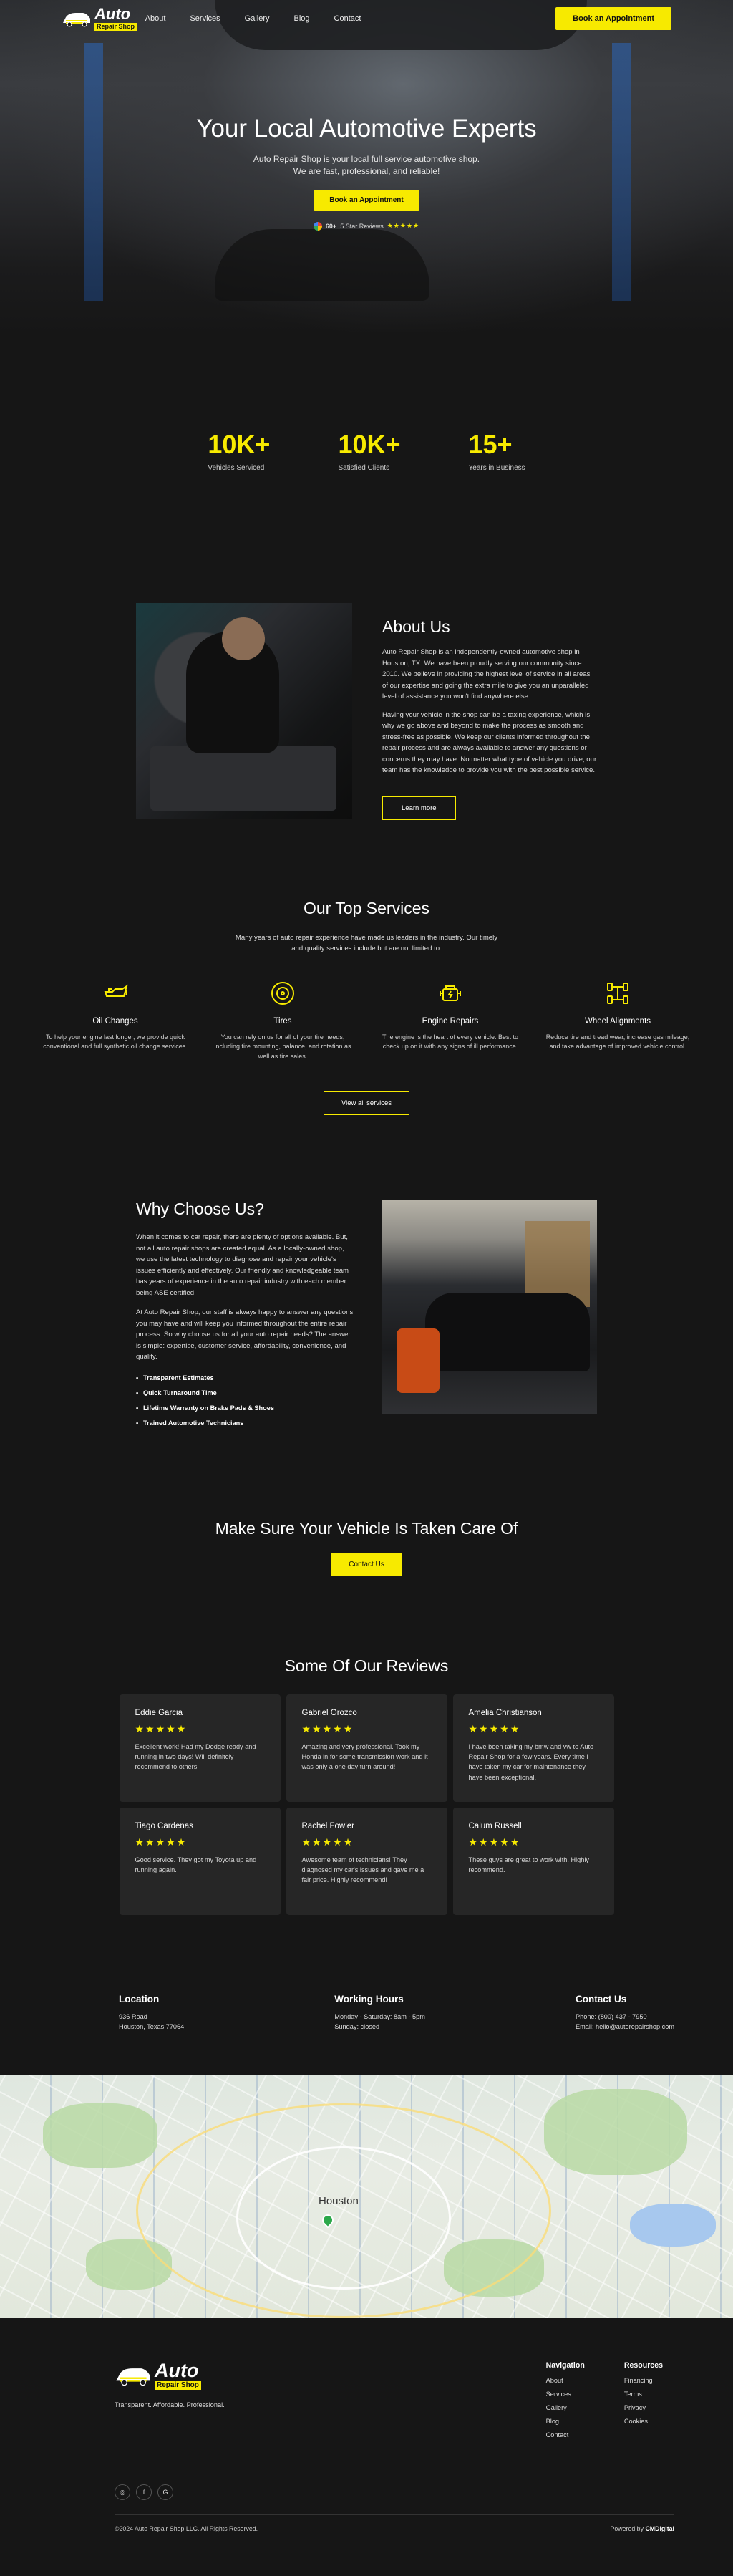  I want to click on car-logo-icon, so click(76, 20).